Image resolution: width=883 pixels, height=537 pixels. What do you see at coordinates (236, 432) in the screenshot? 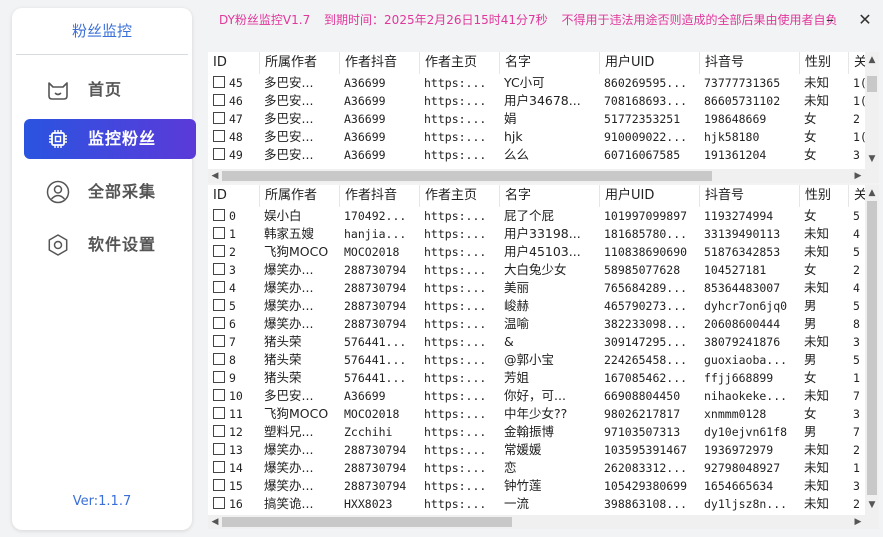
I see `row-id-text: 12` at bounding box center [236, 432].